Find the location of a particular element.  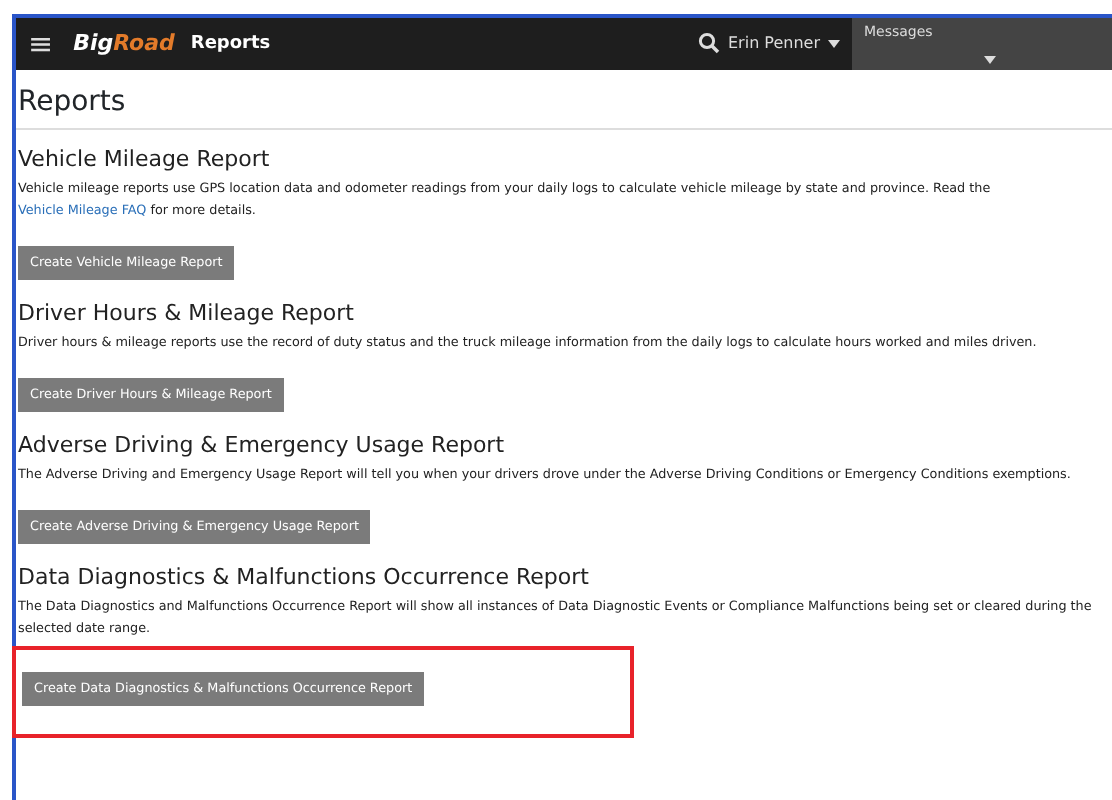

app-title: Reports is located at coordinates (230, 45).